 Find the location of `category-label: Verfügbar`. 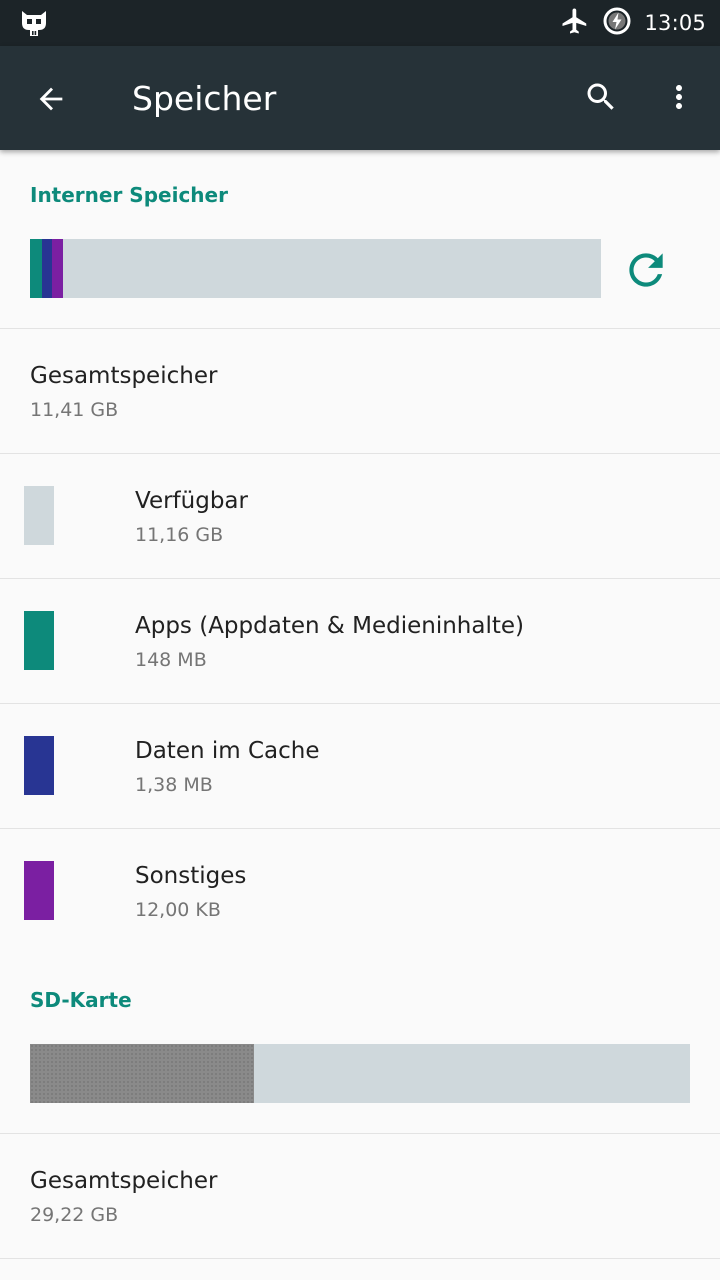

category-label: Verfügbar is located at coordinates (191, 501).